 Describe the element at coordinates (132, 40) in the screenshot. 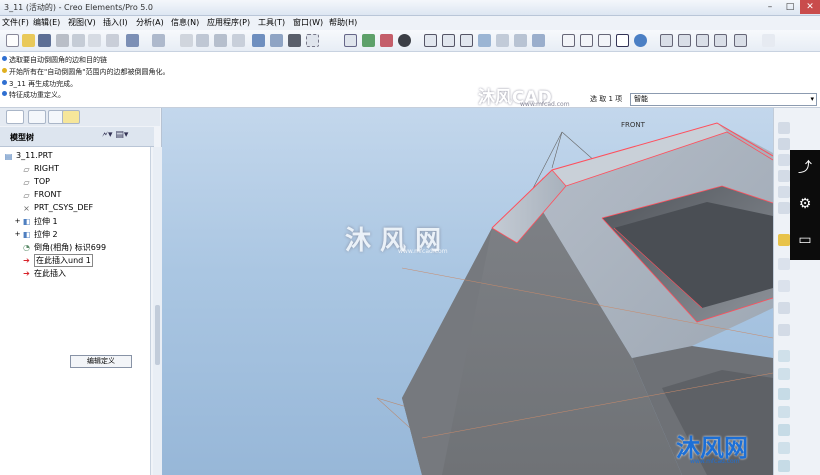

I see `undo-icon` at that location.